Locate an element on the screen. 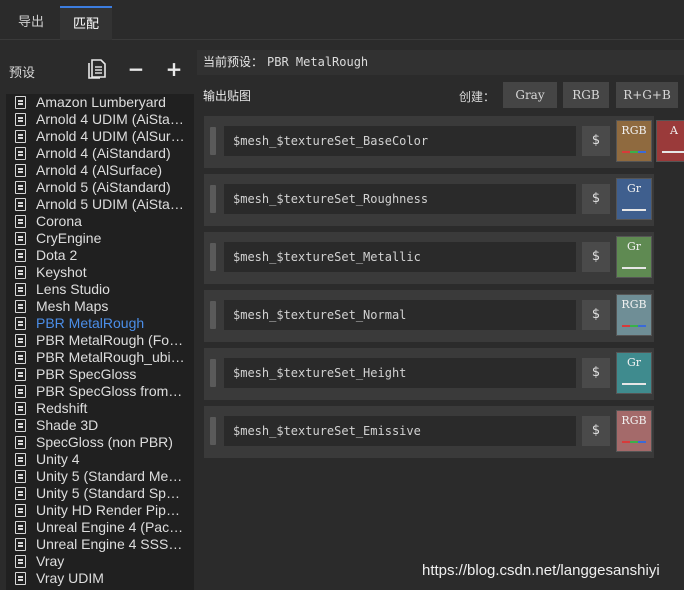 This screenshot has width=684, height=590. preset-label: Unity HD Render Pipeline is located at coordinates (111, 510).